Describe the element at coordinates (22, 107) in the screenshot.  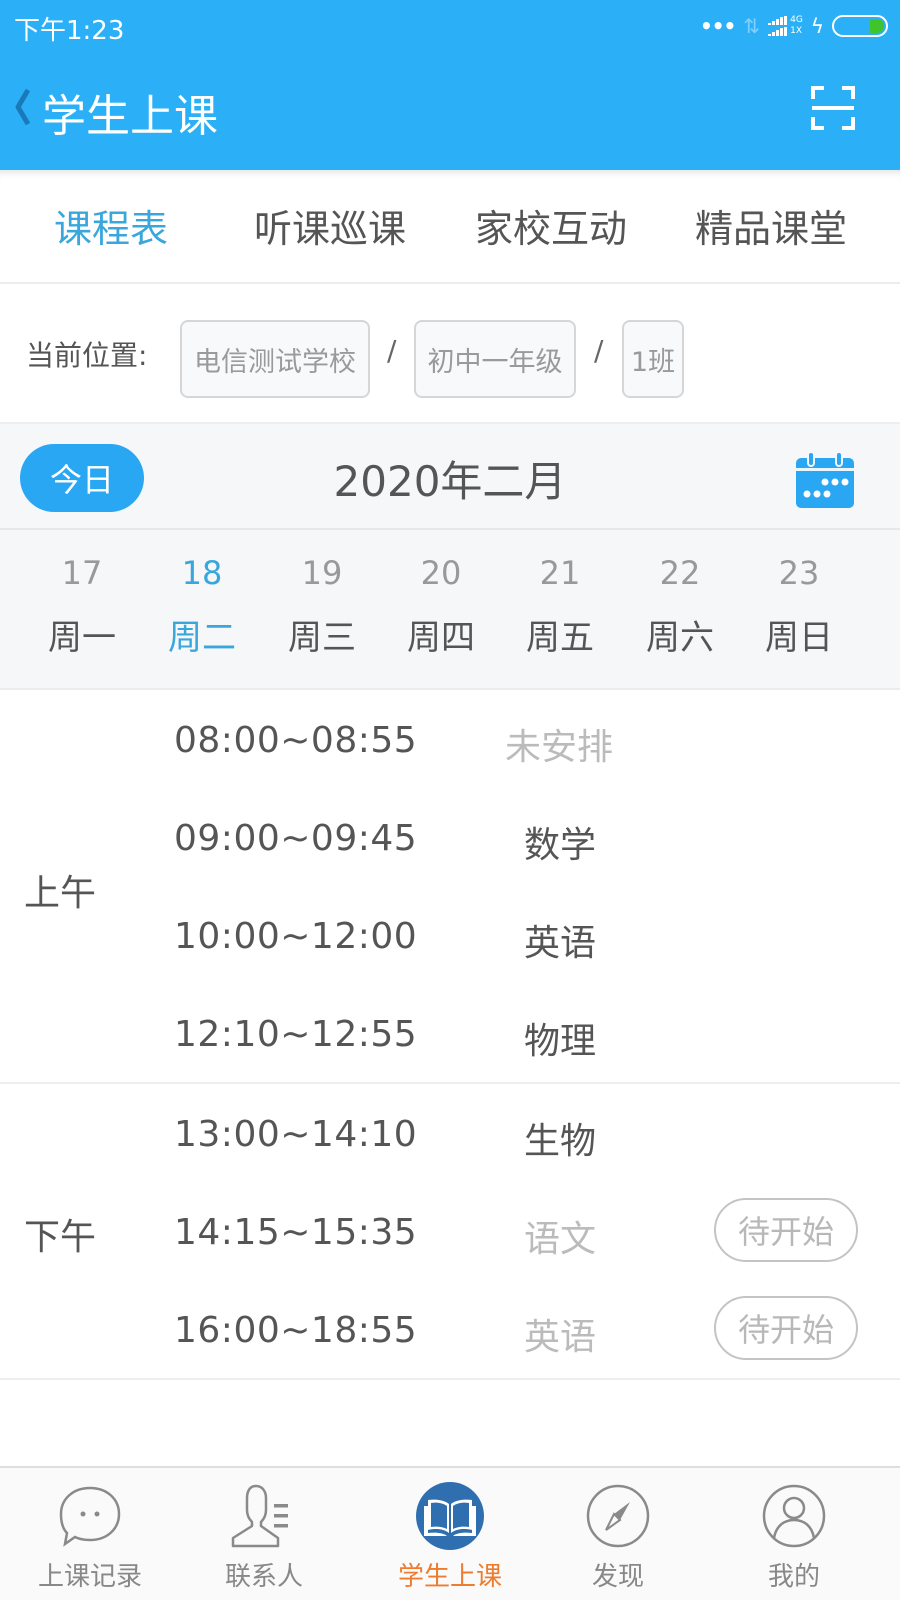
I see `chevron-left-icon` at that location.